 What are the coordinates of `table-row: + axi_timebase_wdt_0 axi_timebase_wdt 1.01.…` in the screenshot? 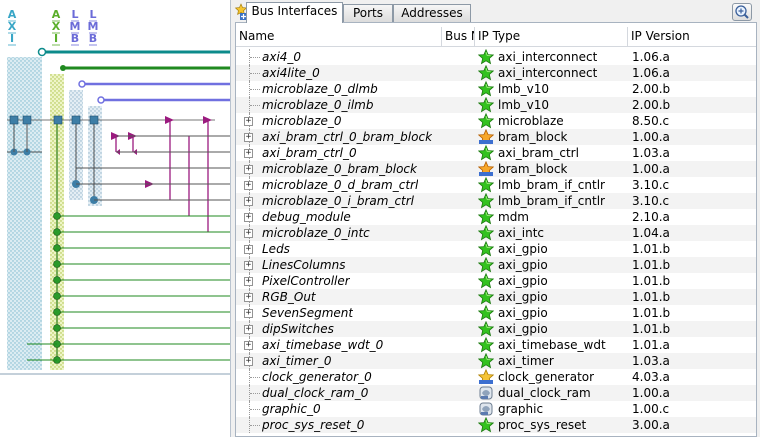 It's located at (496, 345).